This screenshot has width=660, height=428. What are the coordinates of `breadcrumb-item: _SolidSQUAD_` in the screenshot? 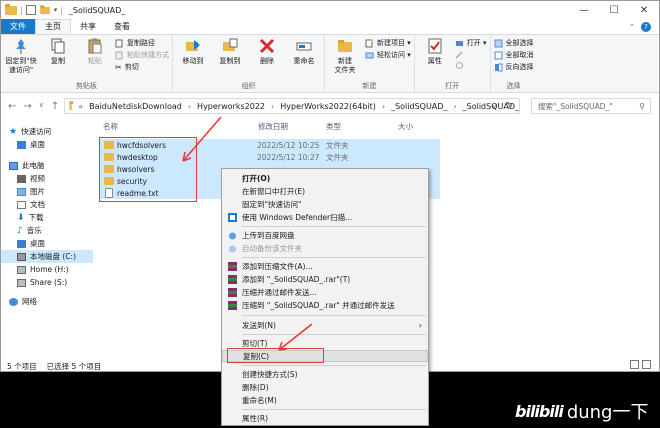 It's located at (419, 106).